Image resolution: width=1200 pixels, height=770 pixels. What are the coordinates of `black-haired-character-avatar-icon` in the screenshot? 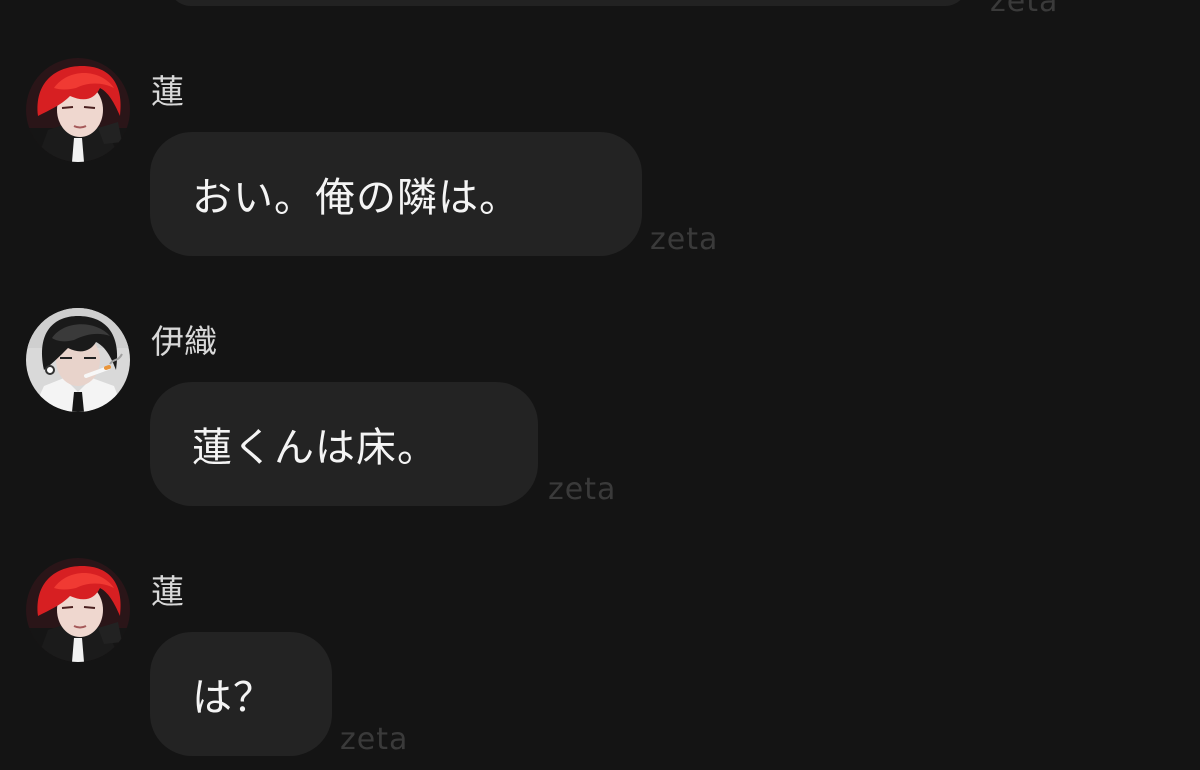 It's located at (78, 360).